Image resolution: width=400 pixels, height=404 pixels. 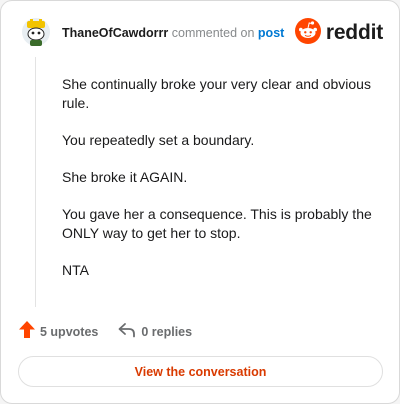 What do you see at coordinates (35, 182) in the screenshot?
I see `thread-line` at bounding box center [35, 182].